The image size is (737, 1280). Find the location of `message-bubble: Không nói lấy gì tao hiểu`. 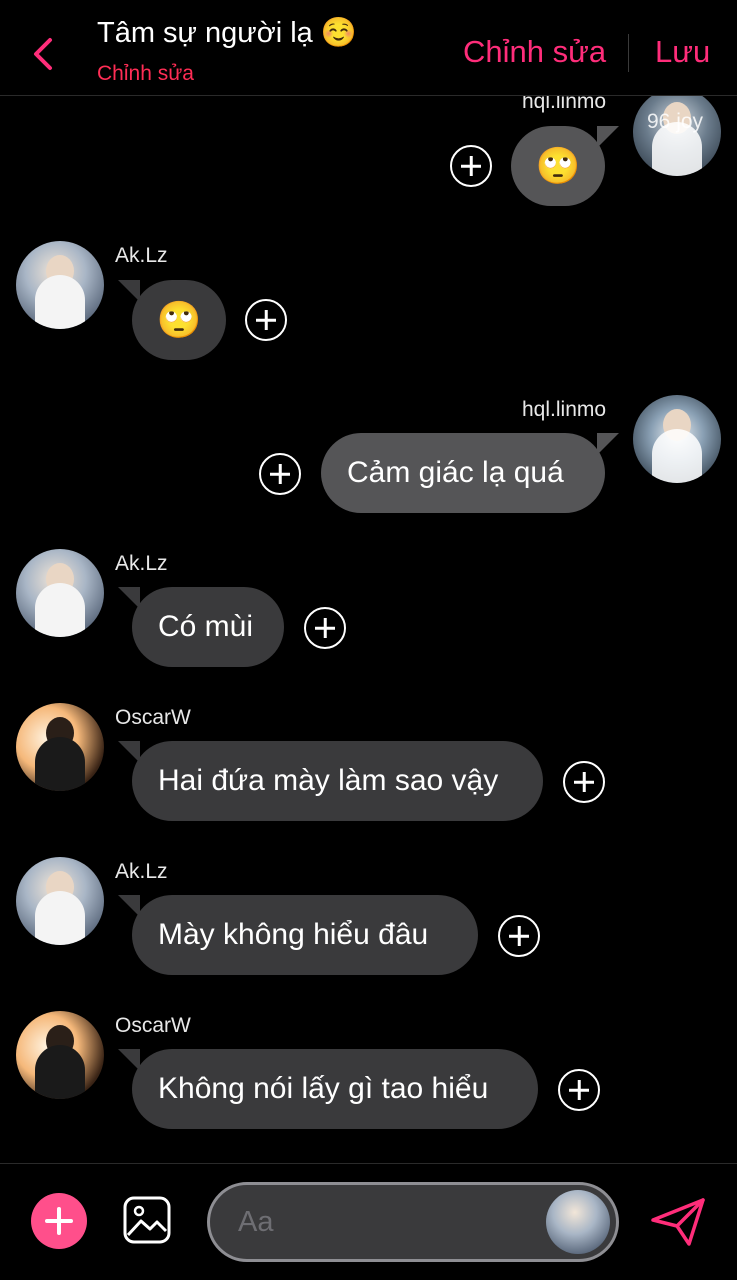

message-bubble: Không nói lấy gì tao hiểu is located at coordinates (328, 1089).